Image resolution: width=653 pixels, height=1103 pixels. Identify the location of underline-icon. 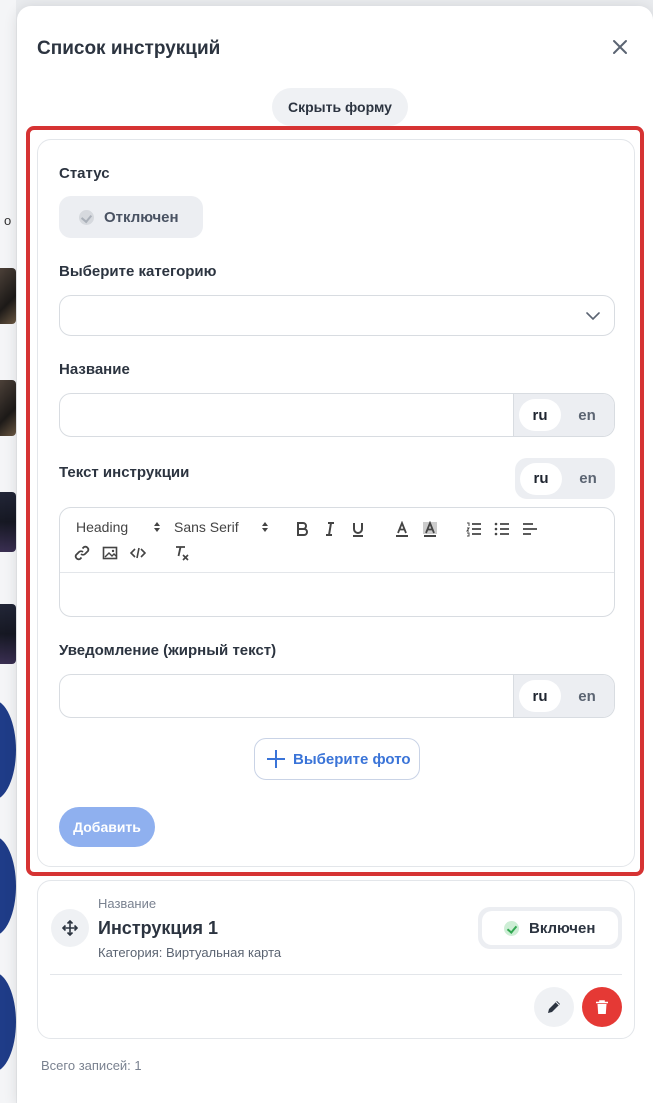
(358, 529).